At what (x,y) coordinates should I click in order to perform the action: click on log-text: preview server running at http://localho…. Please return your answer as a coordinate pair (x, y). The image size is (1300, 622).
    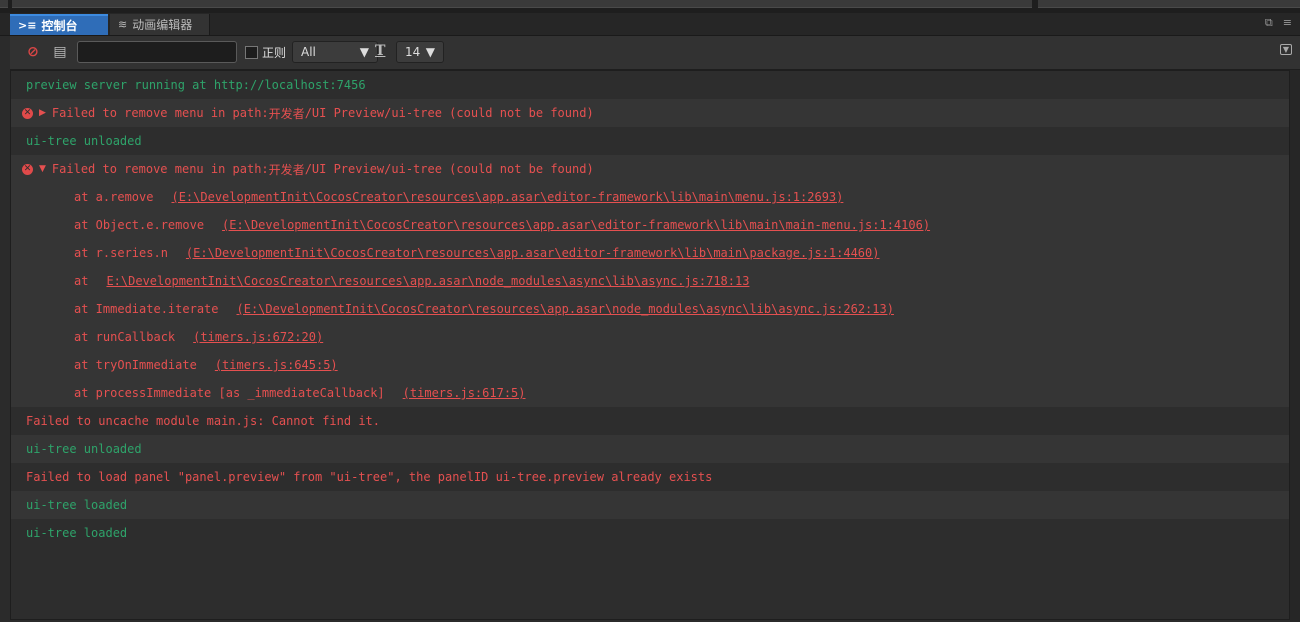
    Looking at the image, I should click on (196, 85).